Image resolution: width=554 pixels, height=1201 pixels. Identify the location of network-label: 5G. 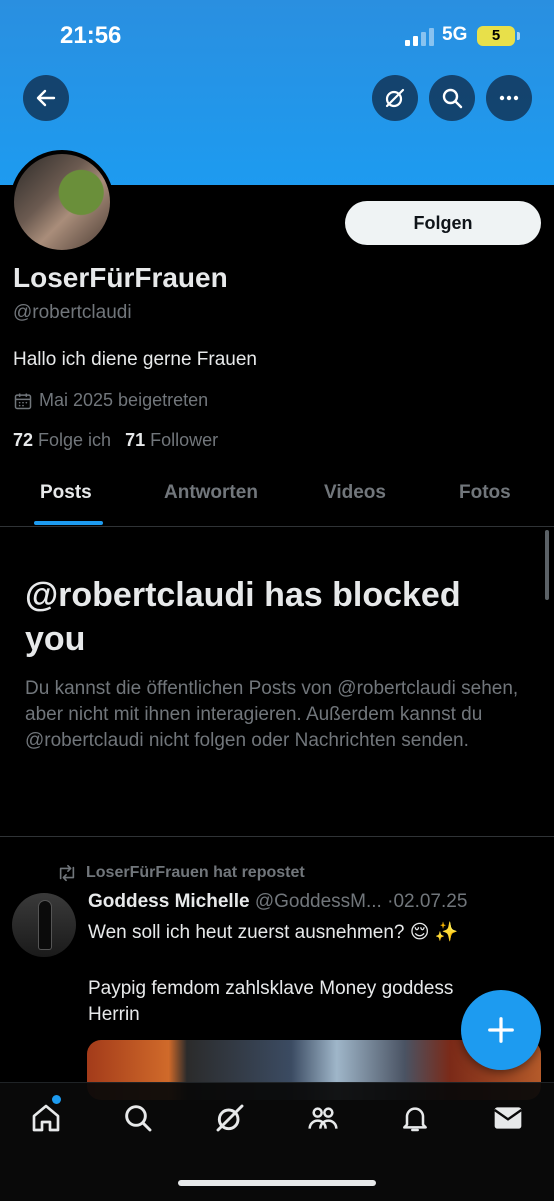
(455, 34).